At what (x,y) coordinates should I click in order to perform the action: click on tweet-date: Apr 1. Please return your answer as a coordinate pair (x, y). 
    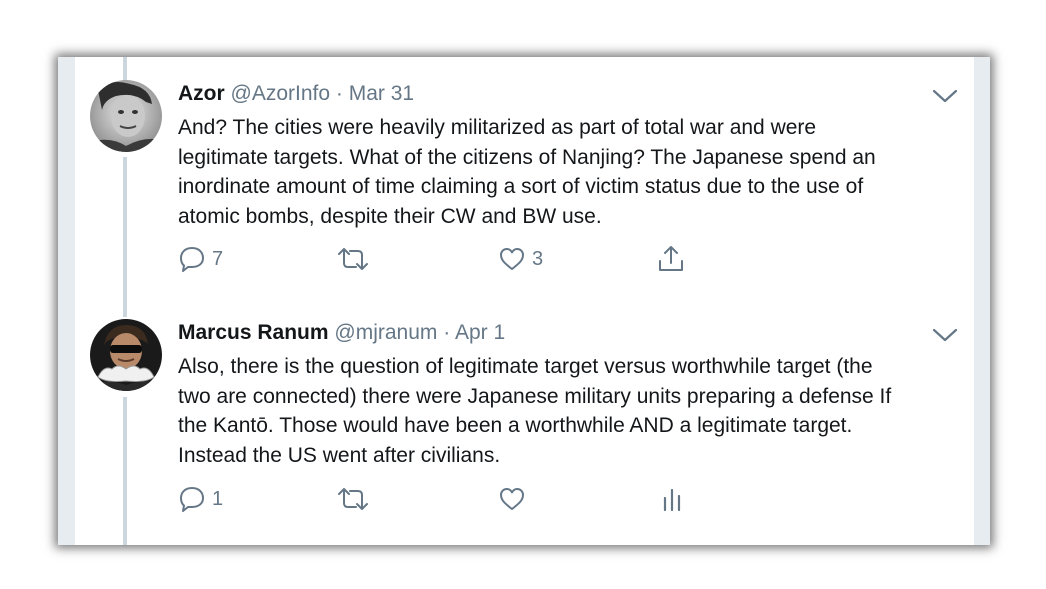
    Looking at the image, I should click on (480, 332).